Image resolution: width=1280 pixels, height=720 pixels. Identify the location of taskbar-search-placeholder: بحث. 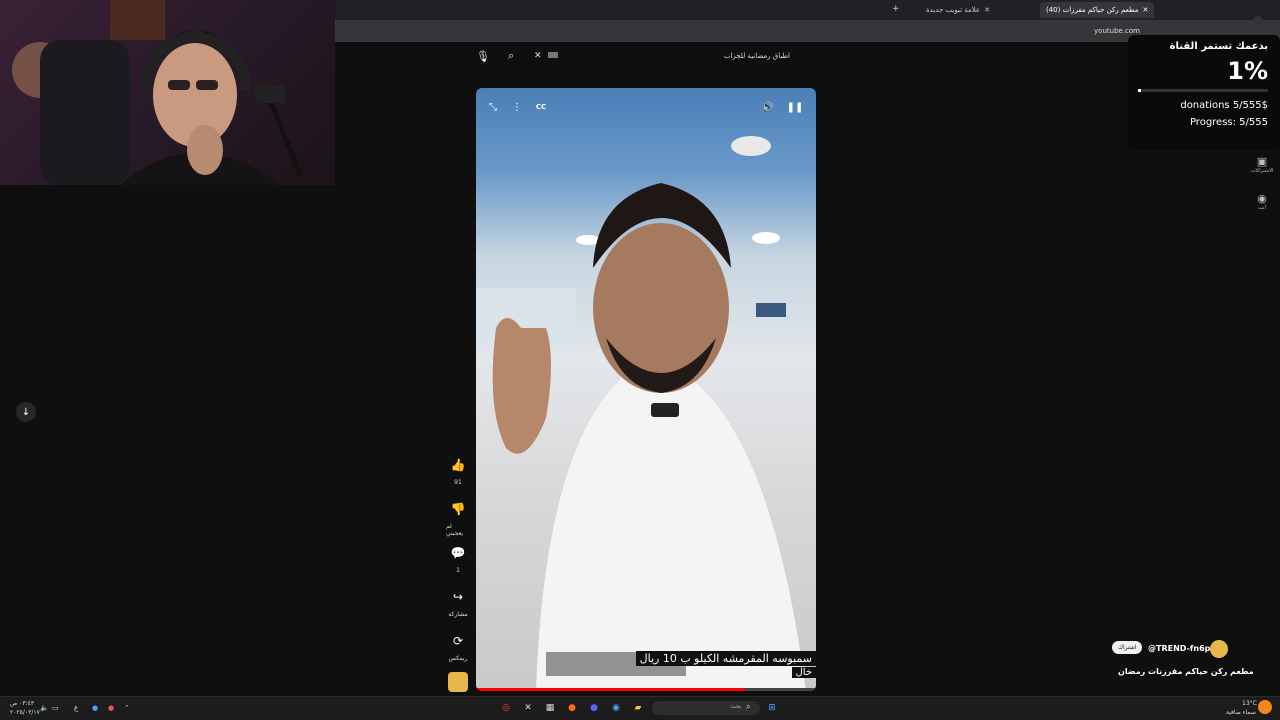
(736, 706).